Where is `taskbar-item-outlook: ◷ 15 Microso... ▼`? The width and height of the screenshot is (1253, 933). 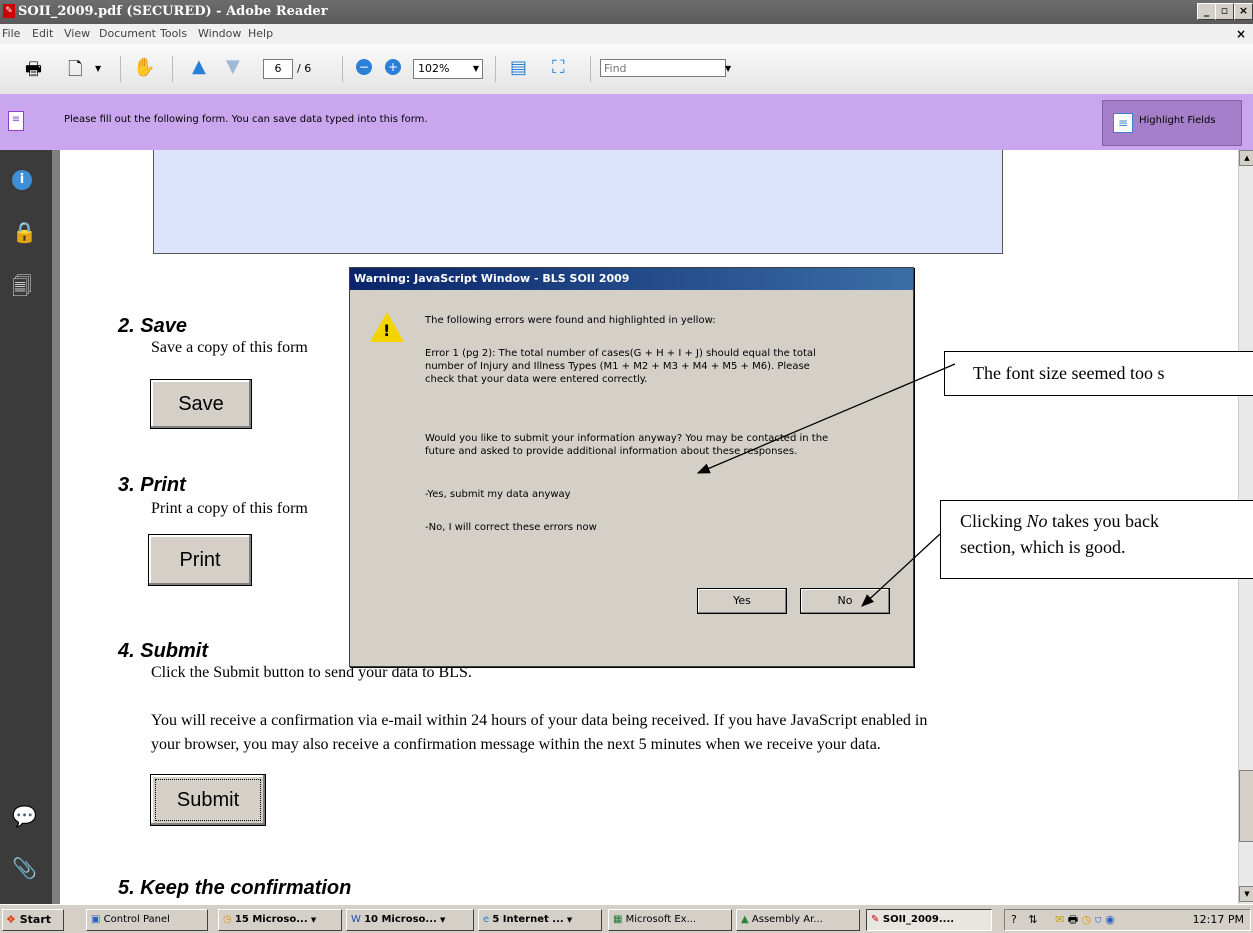 taskbar-item-outlook: ◷ 15 Microso... ▼ is located at coordinates (280, 920).